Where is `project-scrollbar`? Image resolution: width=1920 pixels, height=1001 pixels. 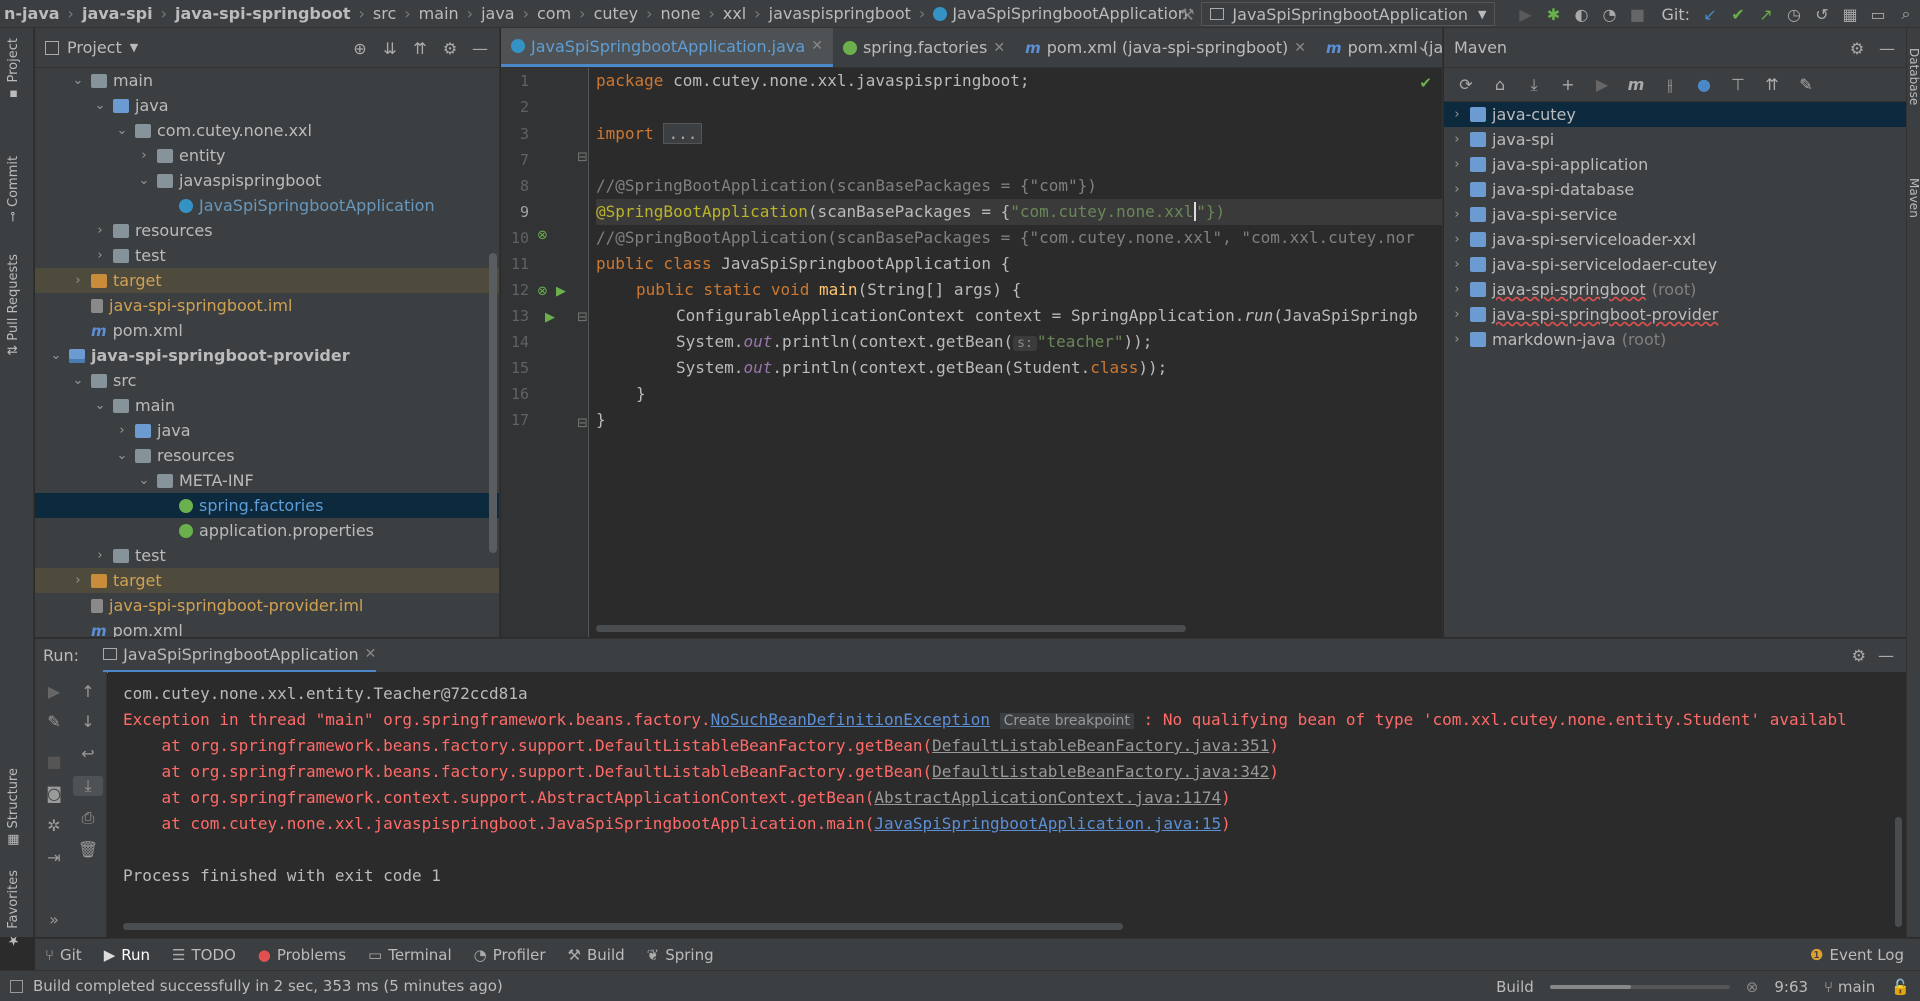 project-scrollbar is located at coordinates (493, 403).